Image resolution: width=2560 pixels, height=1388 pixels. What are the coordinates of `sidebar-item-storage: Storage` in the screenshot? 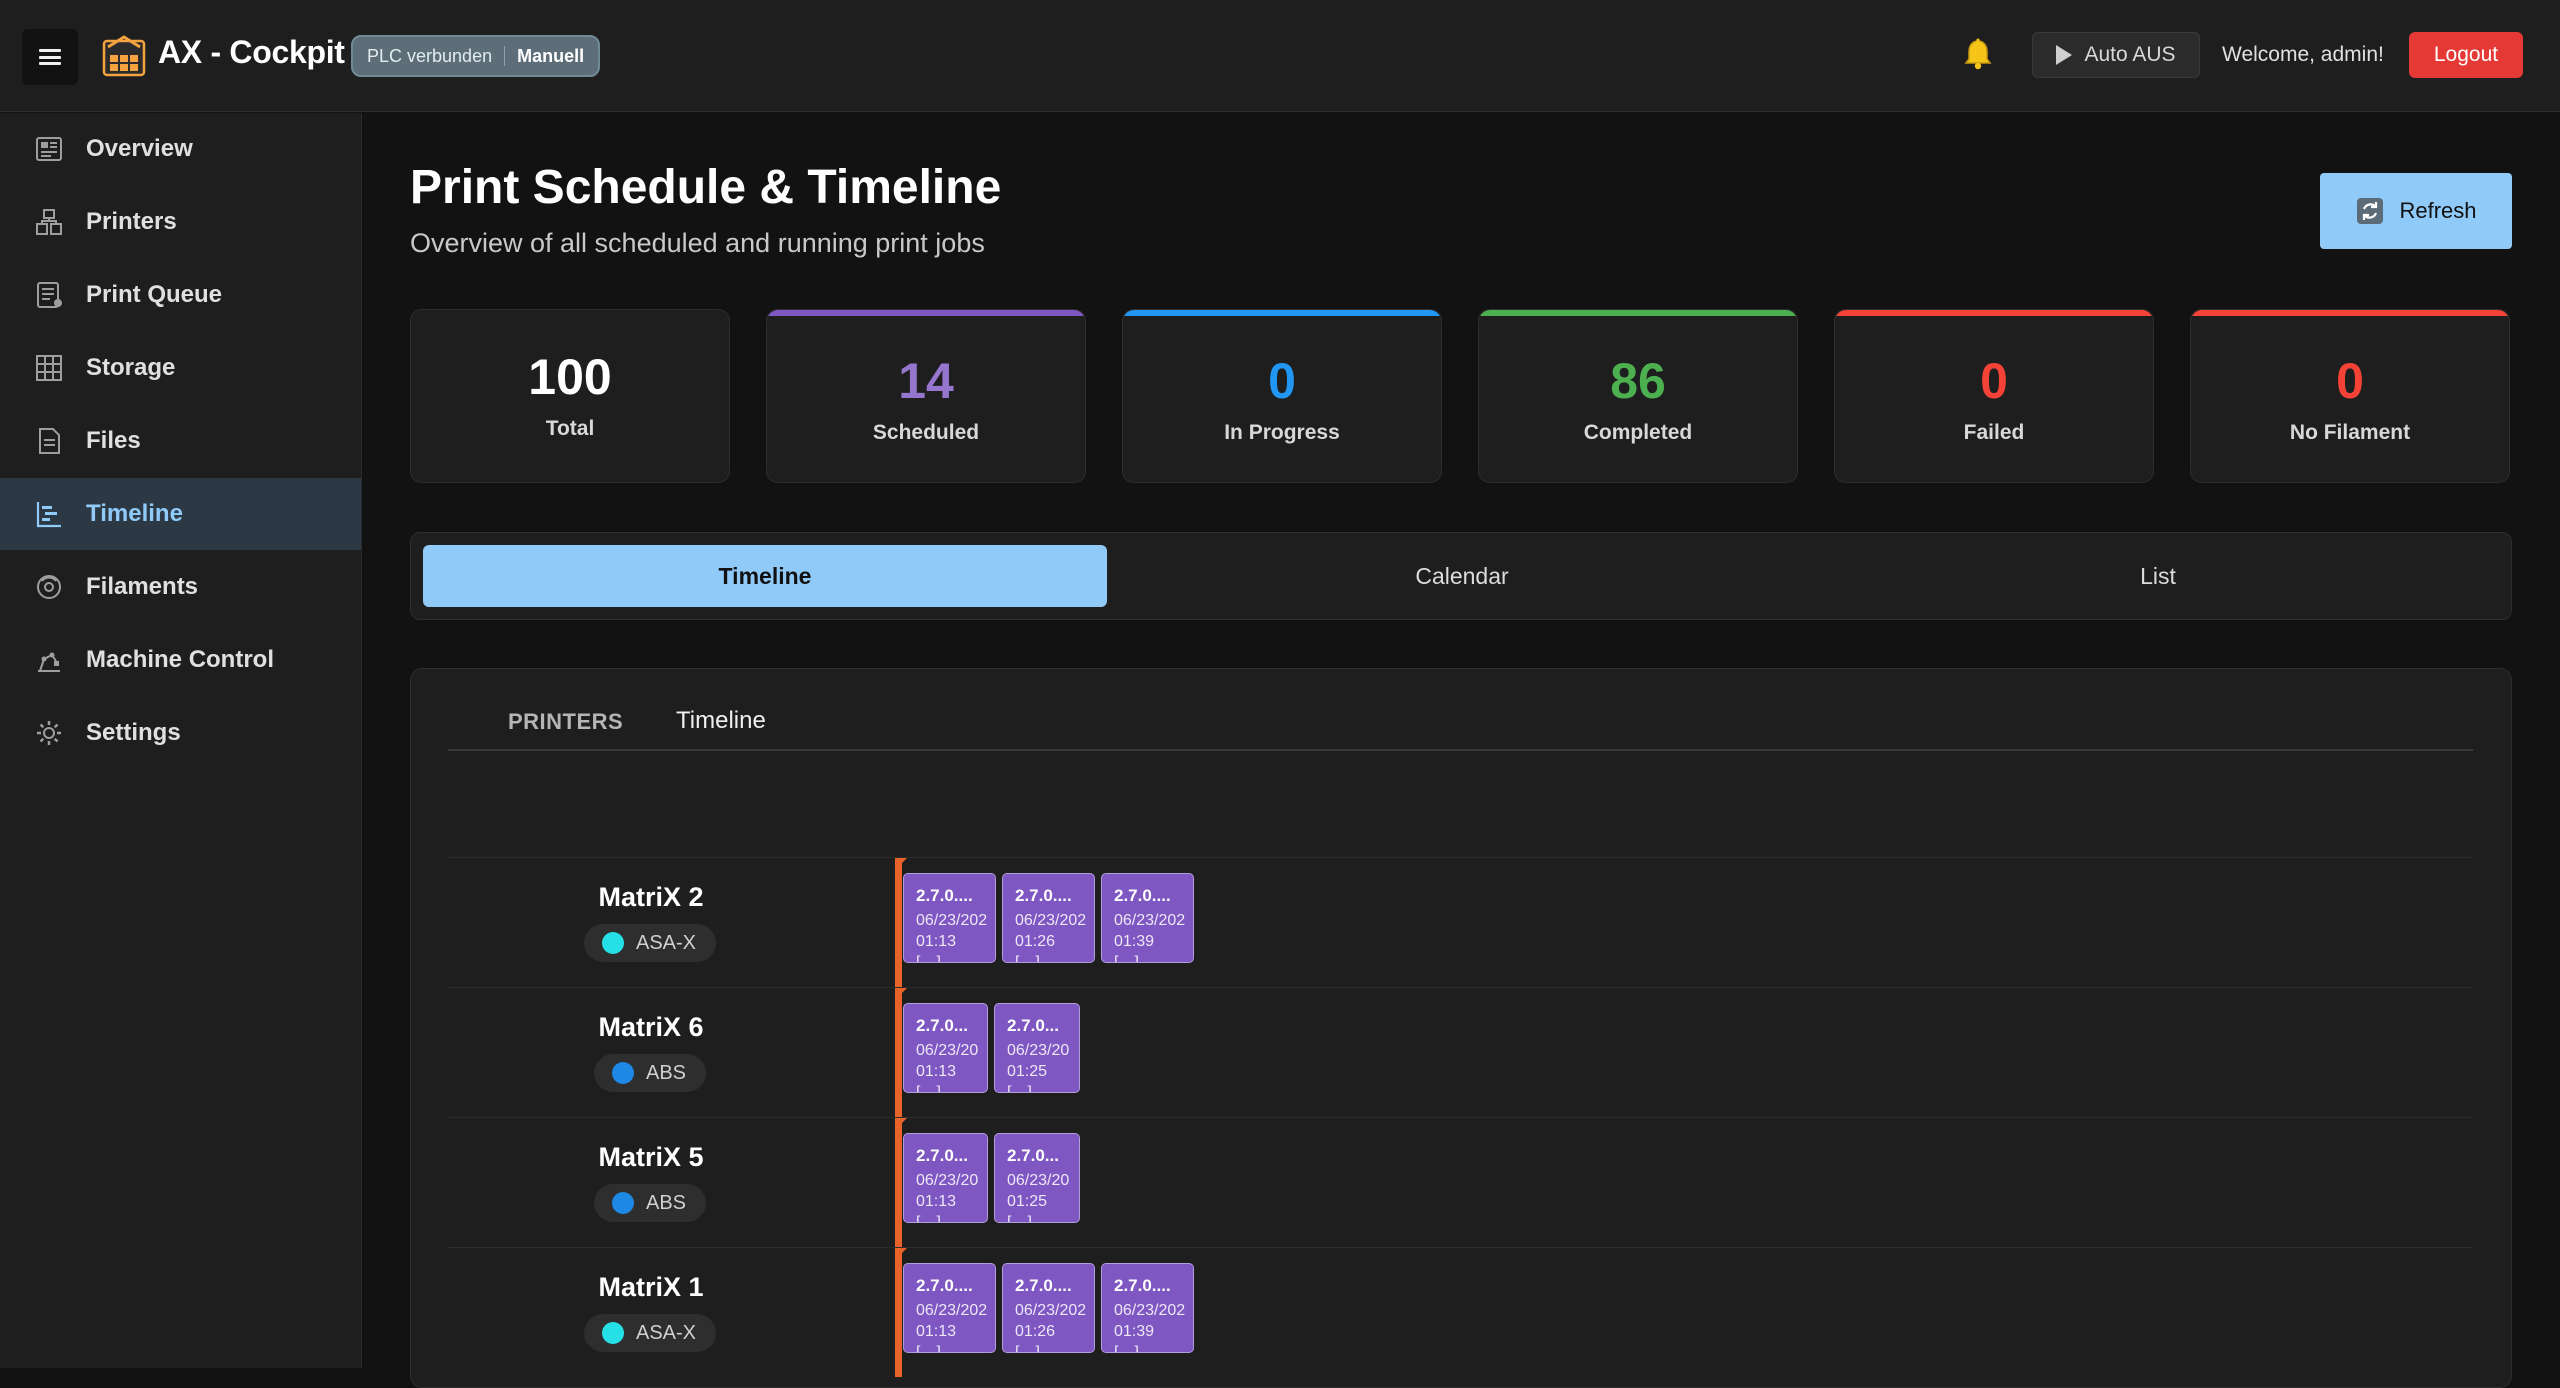 It's located at (180, 368).